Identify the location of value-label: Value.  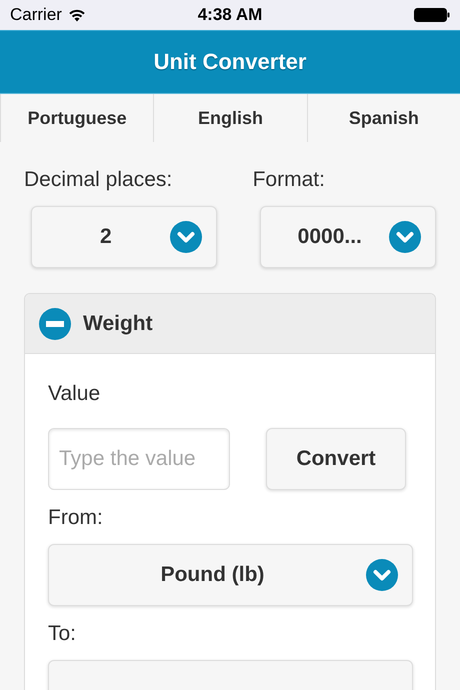
(75, 394).